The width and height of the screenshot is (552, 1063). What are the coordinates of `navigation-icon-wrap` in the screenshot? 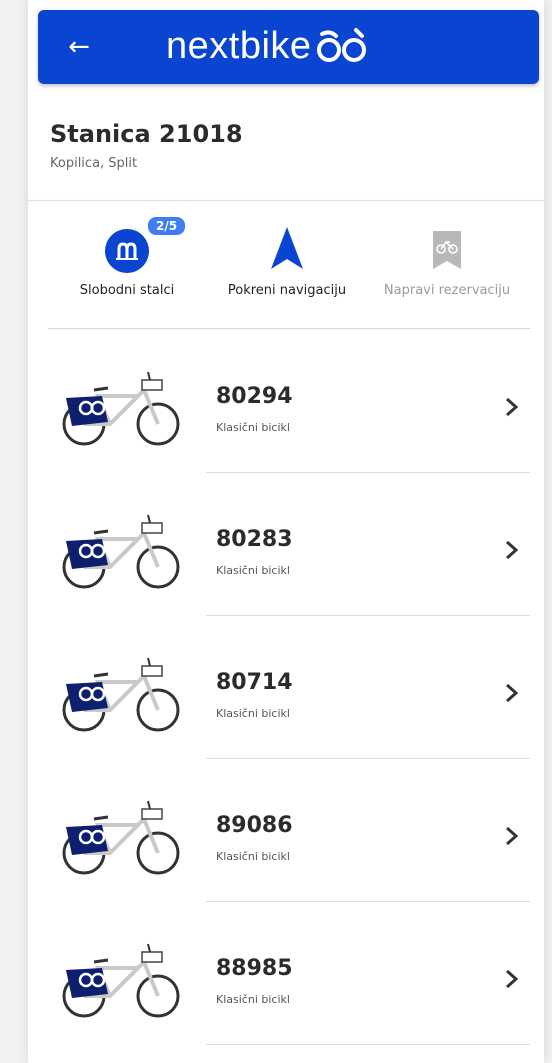 It's located at (287, 243).